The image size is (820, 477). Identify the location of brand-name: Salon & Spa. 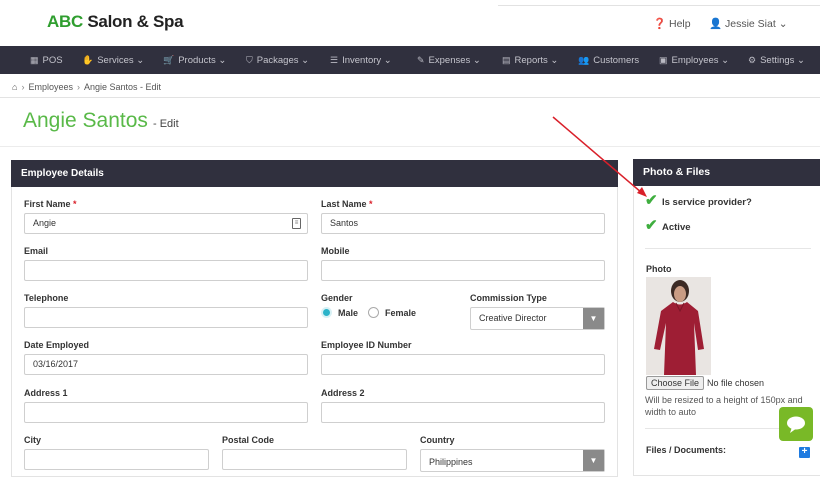
(135, 21).